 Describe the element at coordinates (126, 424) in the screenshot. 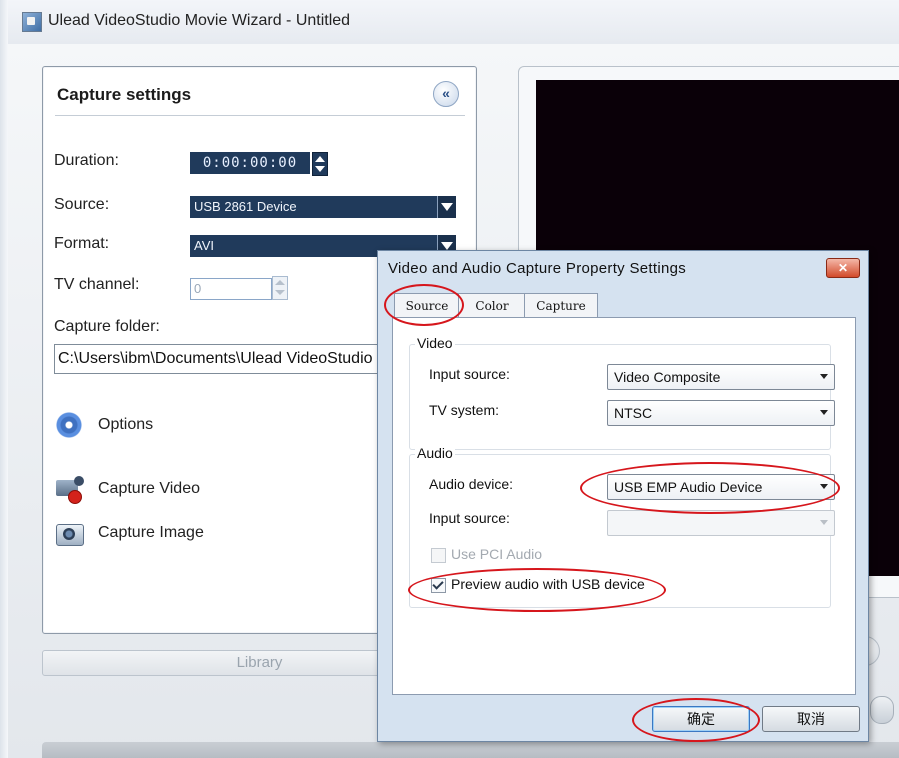

I see `options-label: Options` at that location.